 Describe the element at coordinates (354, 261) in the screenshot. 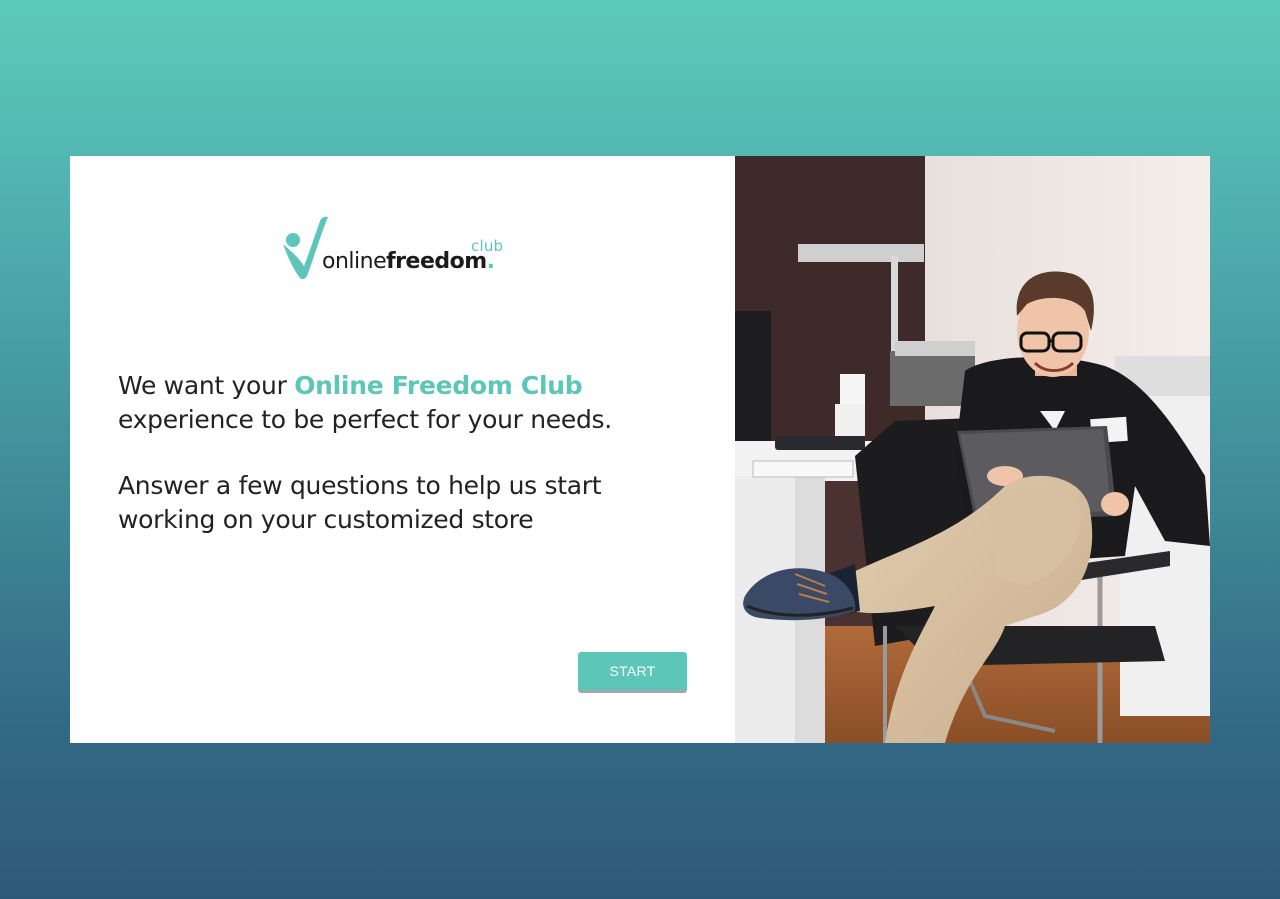

I see `logo-online-text: online` at that location.